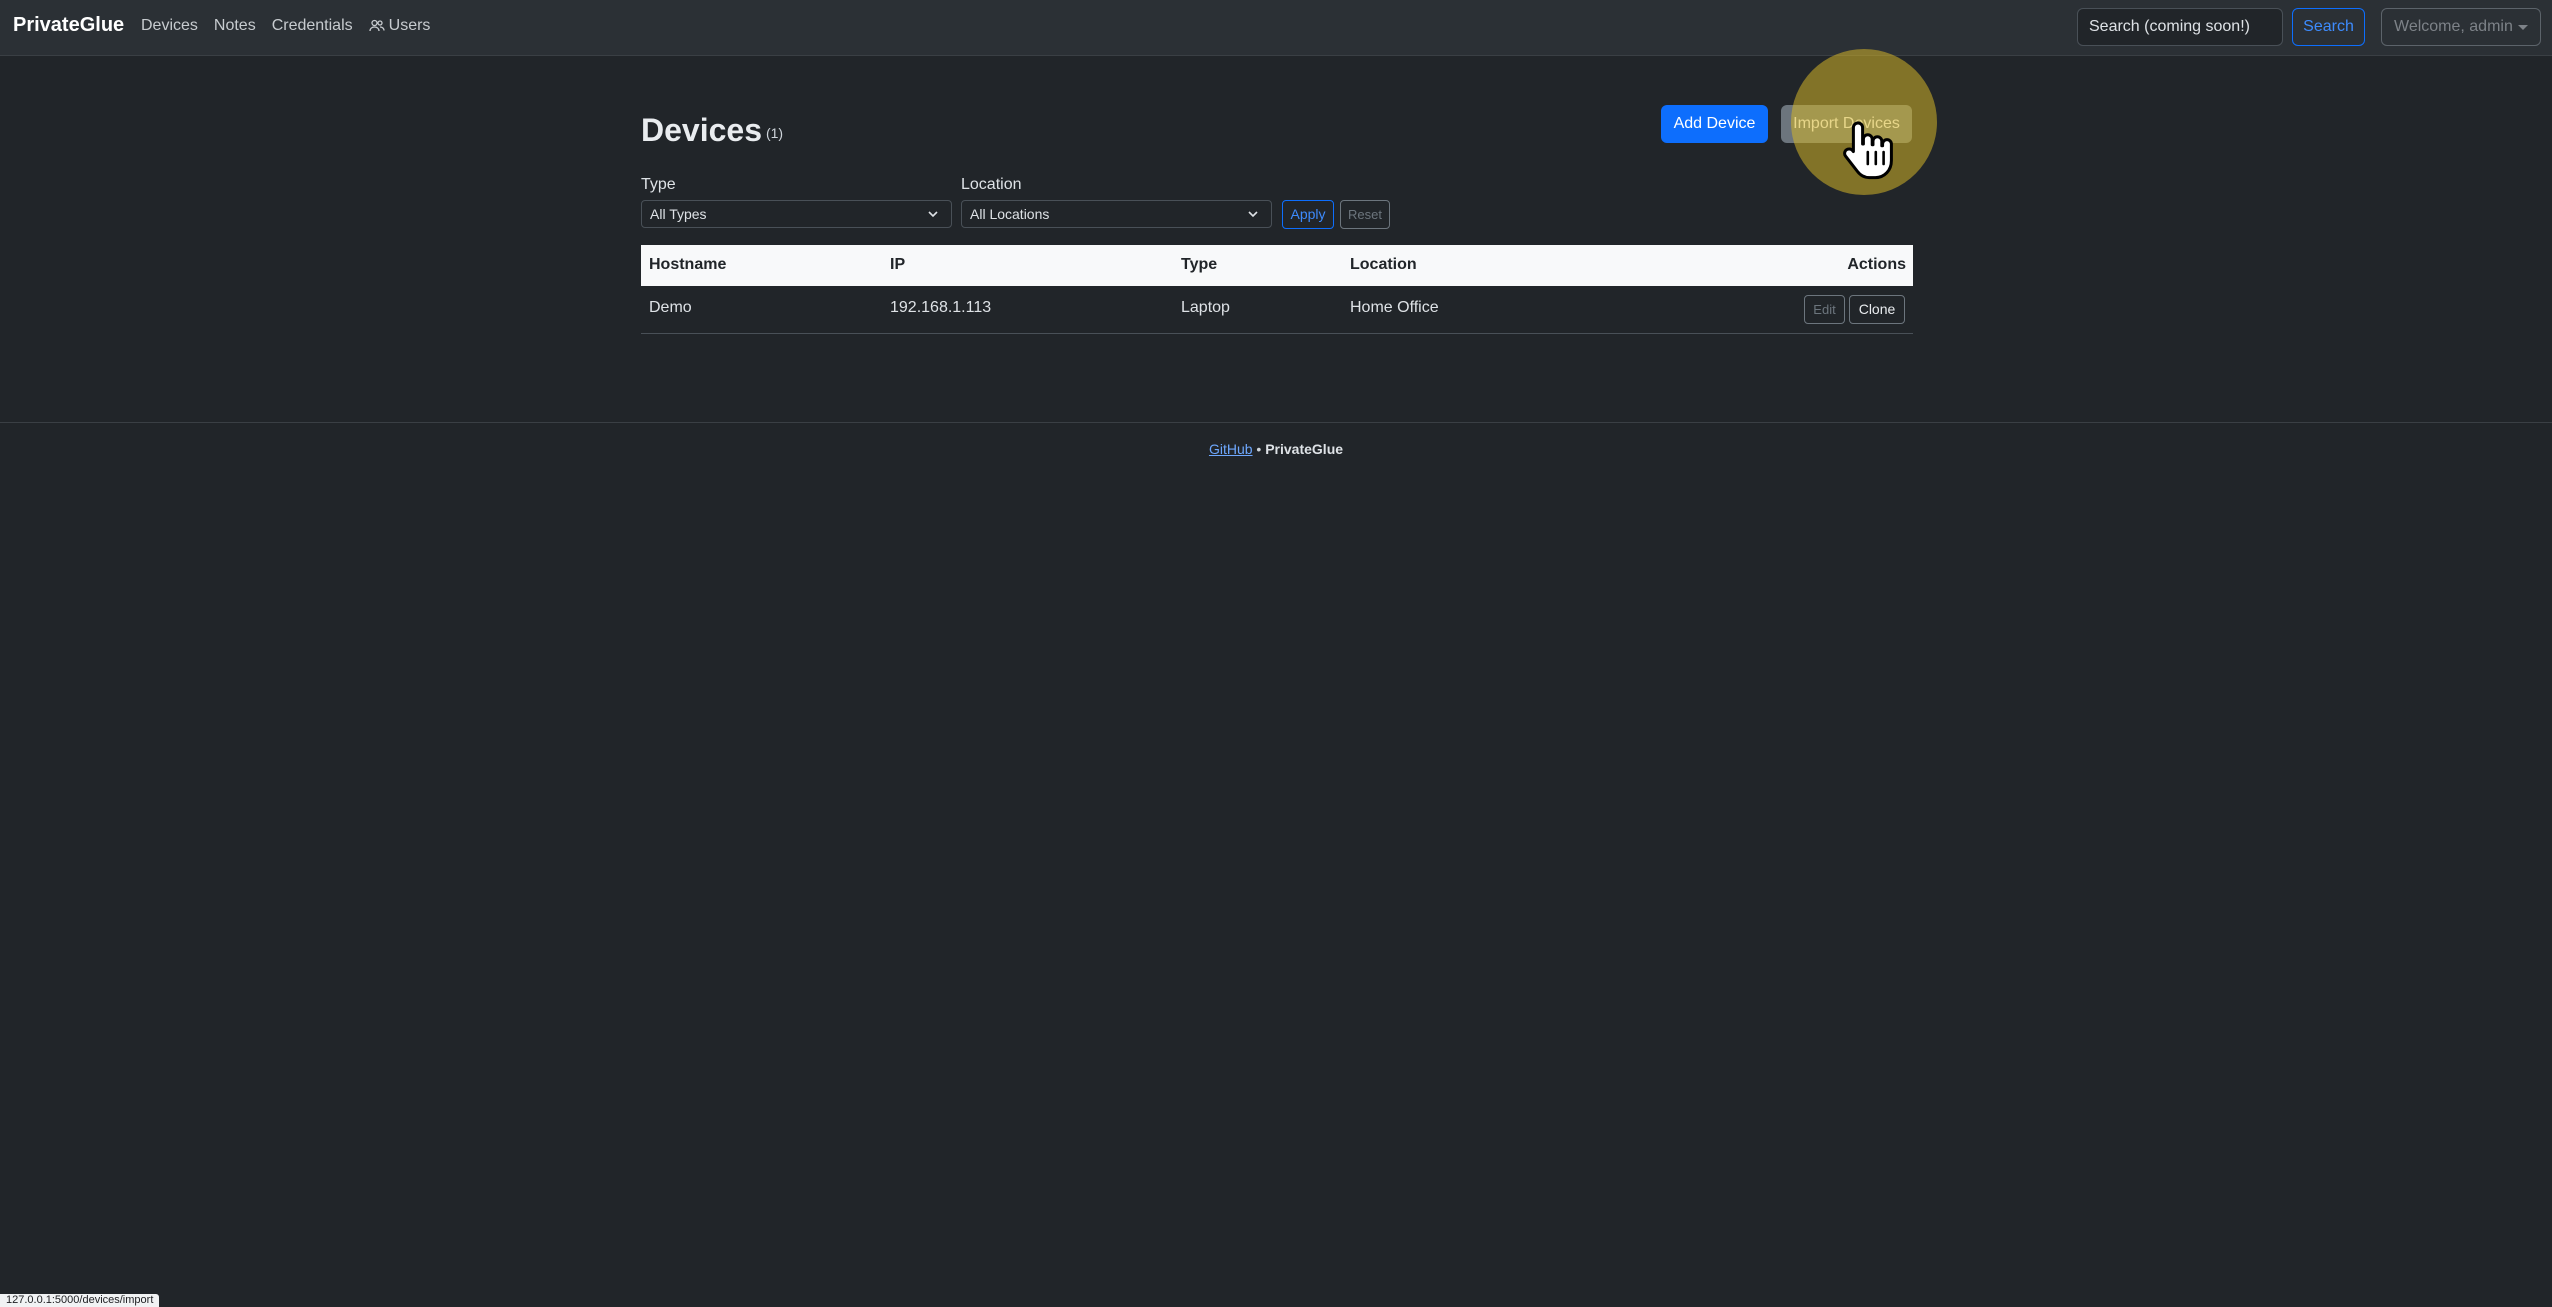  What do you see at coordinates (941, 307) in the screenshot?
I see `cell-ip: 192.168.1.113` at bounding box center [941, 307].